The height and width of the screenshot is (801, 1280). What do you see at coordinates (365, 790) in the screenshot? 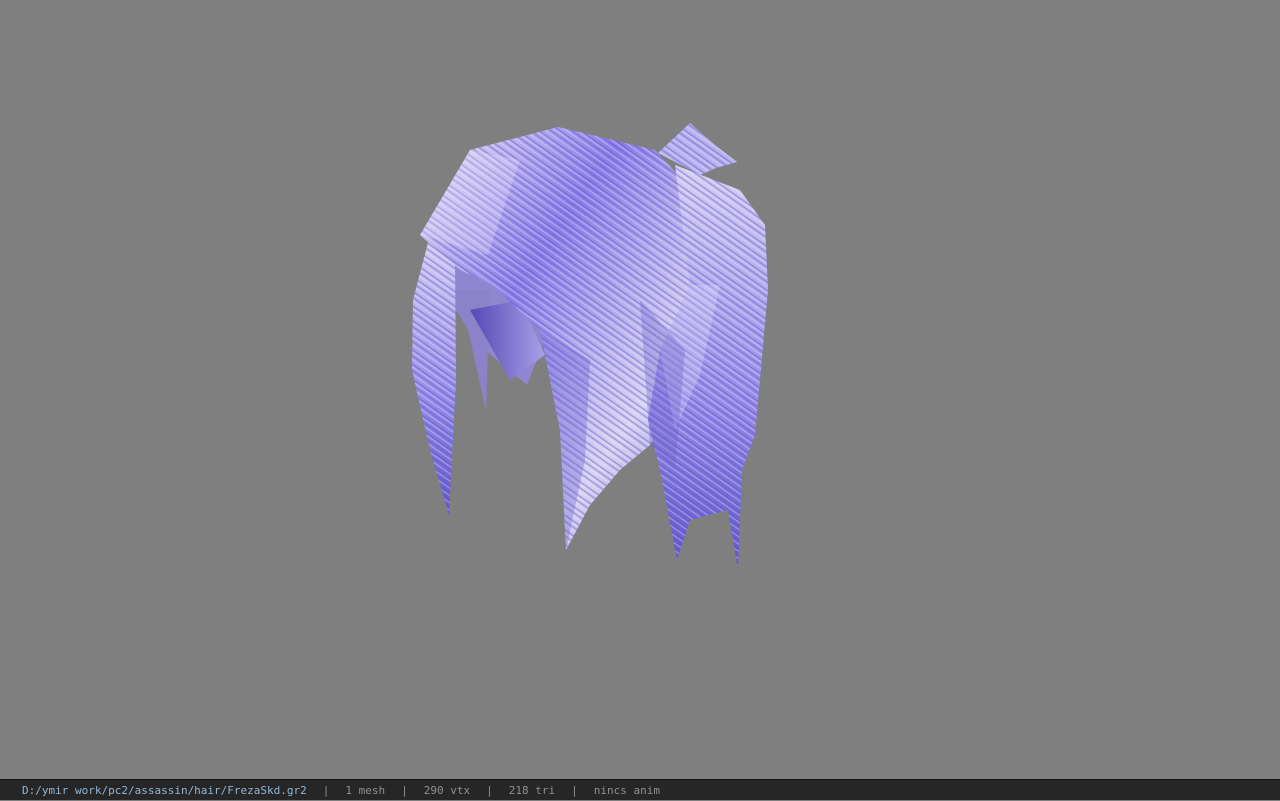
I see `mesh-count: 1 mesh` at bounding box center [365, 790].